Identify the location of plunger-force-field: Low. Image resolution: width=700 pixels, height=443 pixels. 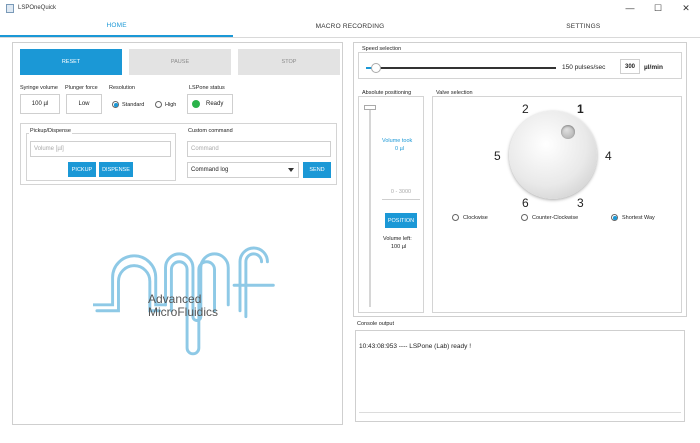
(84, 104).